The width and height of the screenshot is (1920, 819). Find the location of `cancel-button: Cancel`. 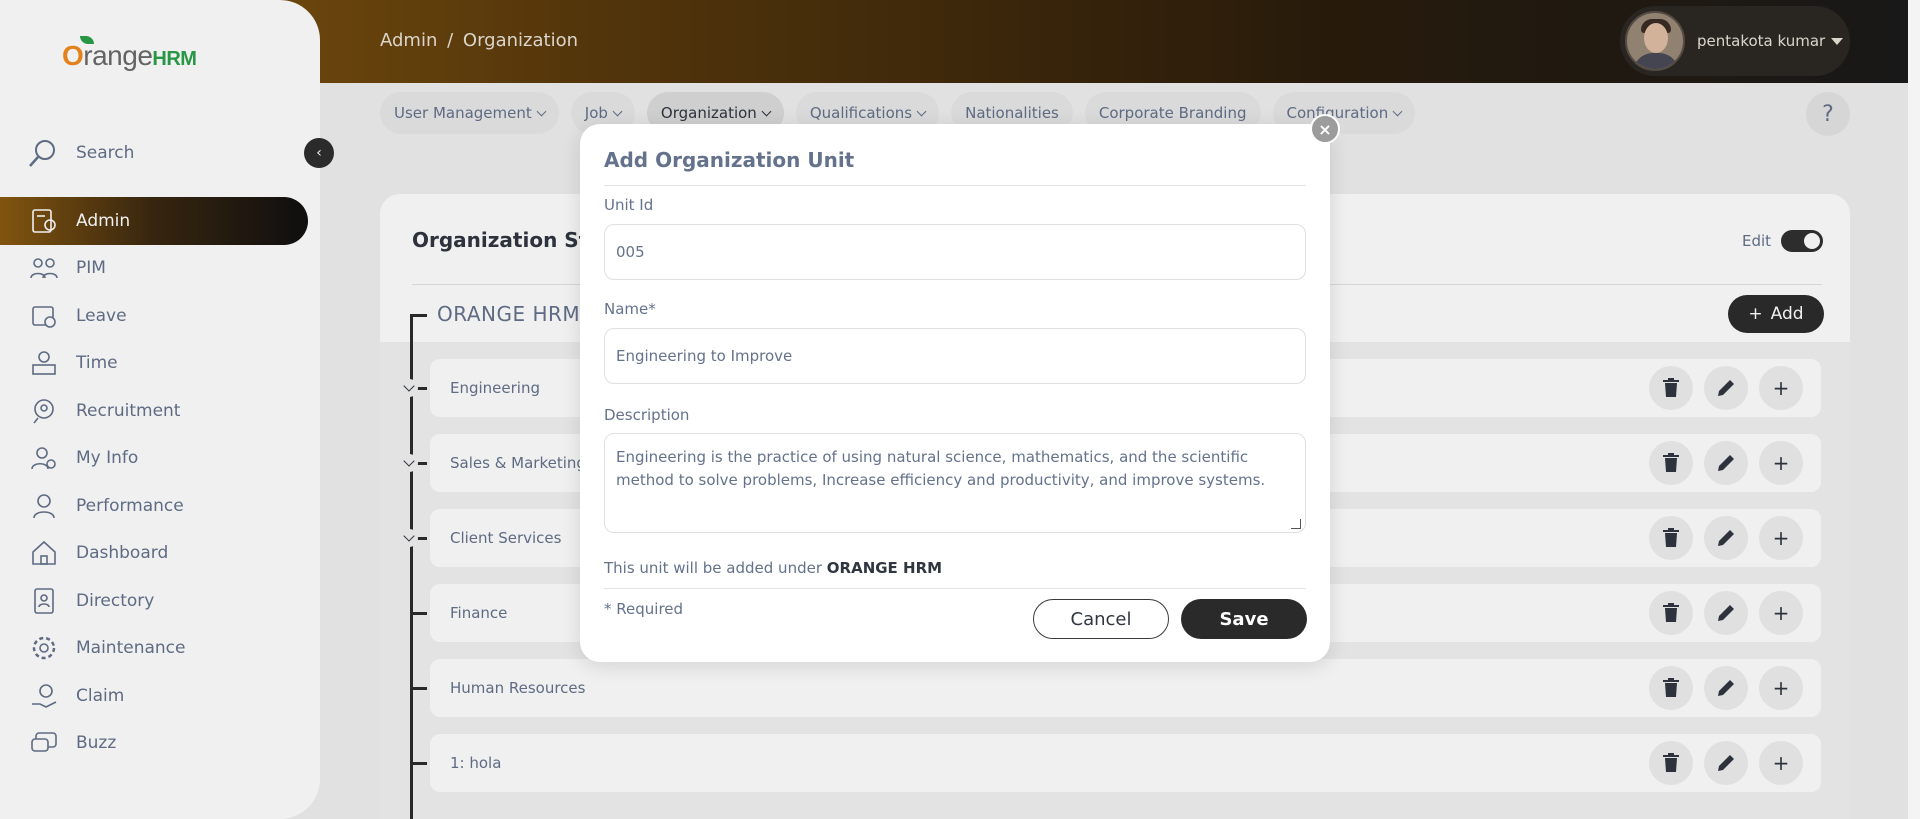

cancel-button: Cancel is located at coordinates (1101, 619).